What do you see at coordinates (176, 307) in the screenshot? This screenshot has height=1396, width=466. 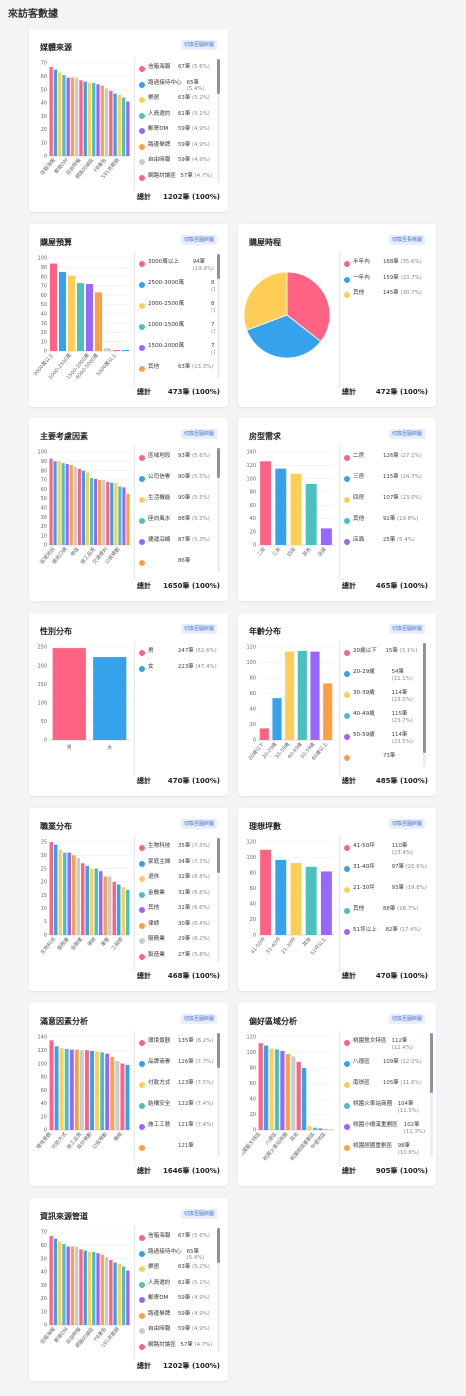 I see `legend-item: 2000-2500萬 81筆 (17.1%)` at bounding box center [176, 307].